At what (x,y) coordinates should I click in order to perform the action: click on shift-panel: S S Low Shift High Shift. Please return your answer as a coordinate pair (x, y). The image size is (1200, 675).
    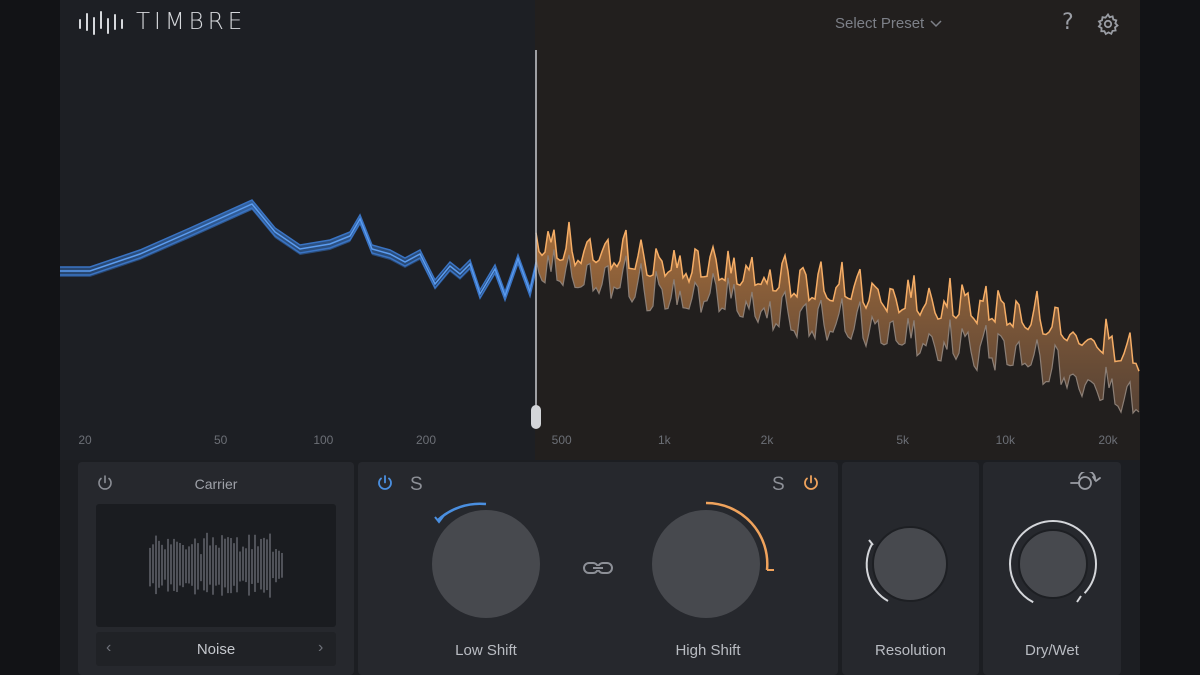
    Looking at the image, I should click on (598, 568).